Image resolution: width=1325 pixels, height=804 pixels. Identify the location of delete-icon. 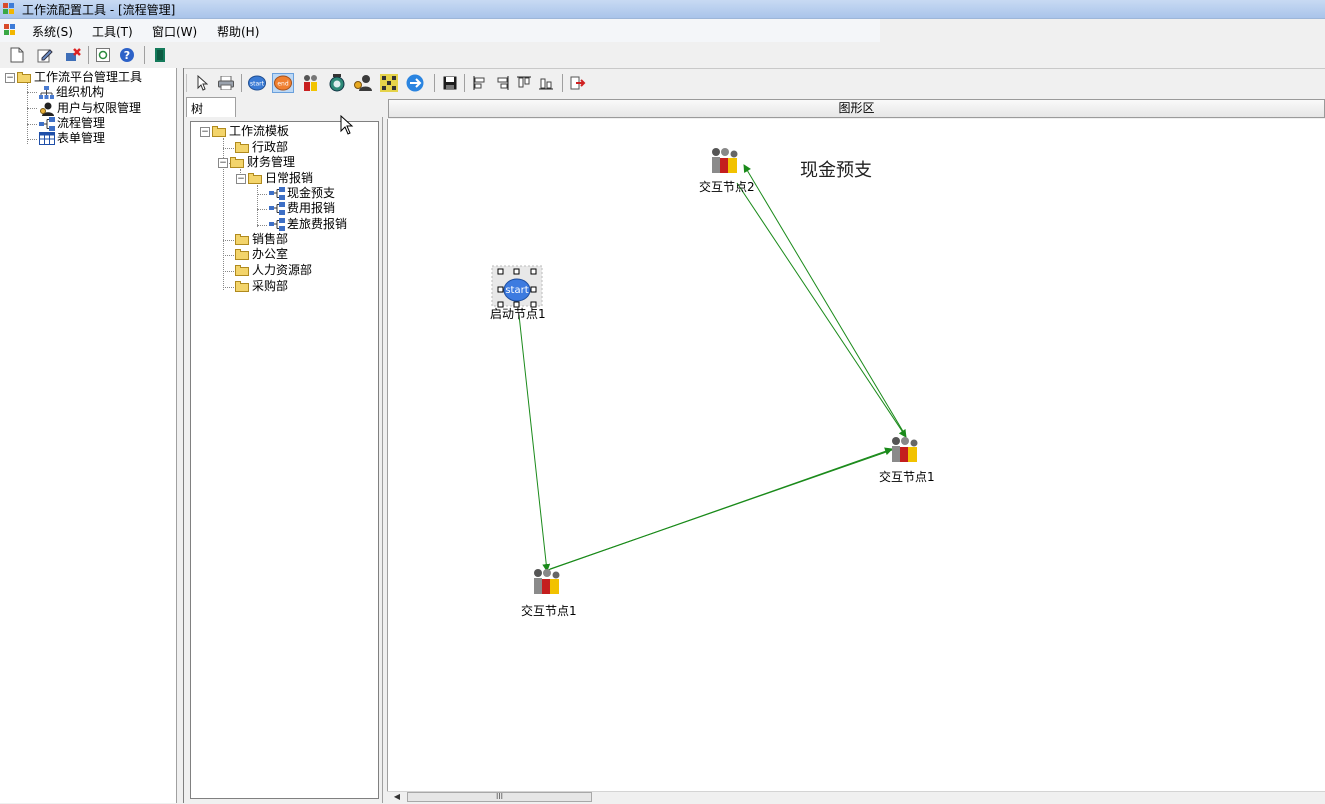
(73, 55).